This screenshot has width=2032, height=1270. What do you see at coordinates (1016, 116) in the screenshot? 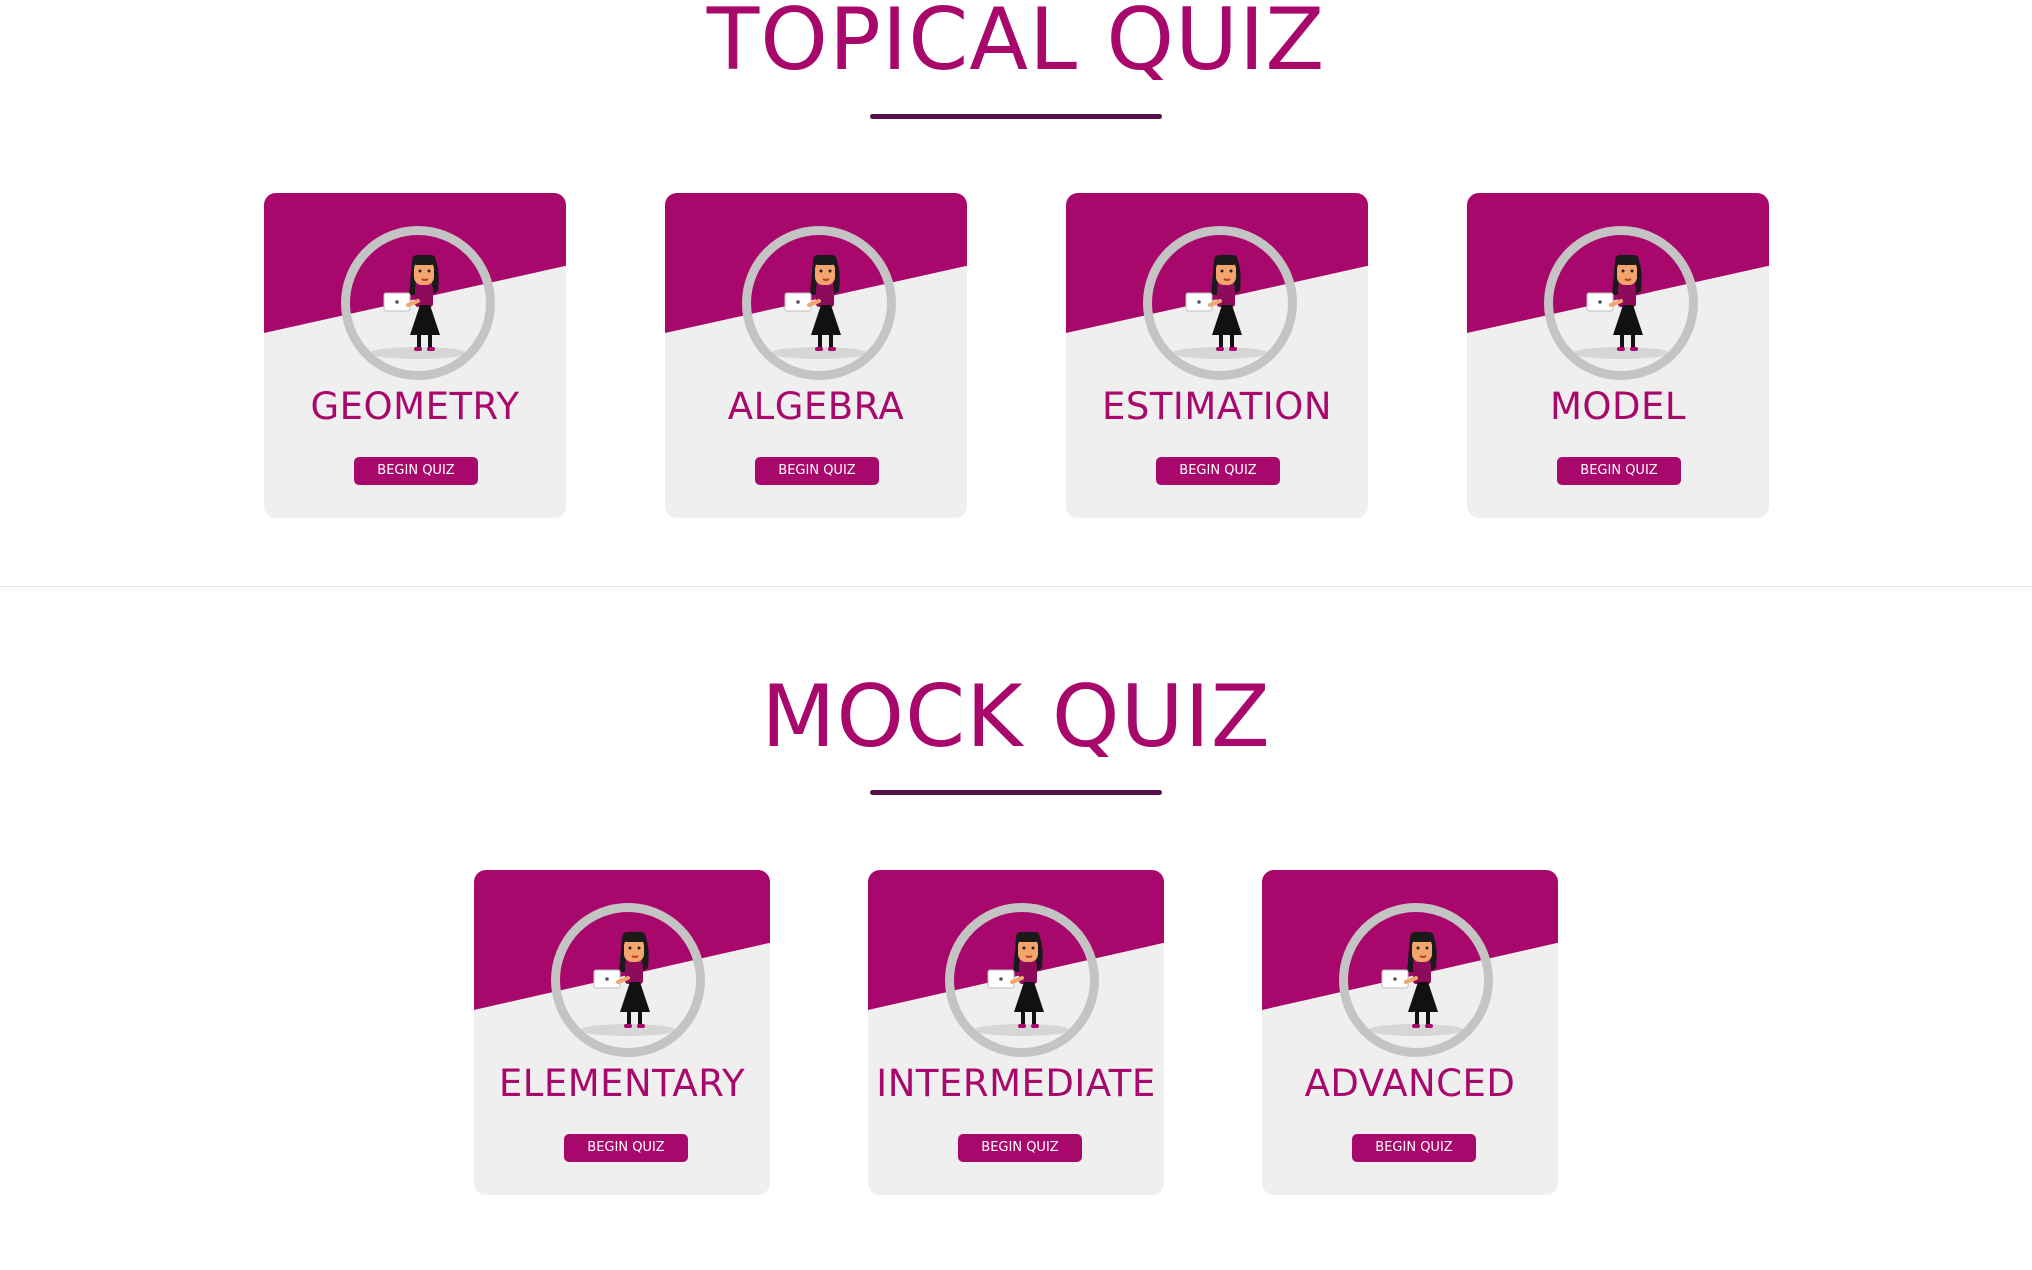
I see `topical-title-underline` at bounding box center [1016, 116].